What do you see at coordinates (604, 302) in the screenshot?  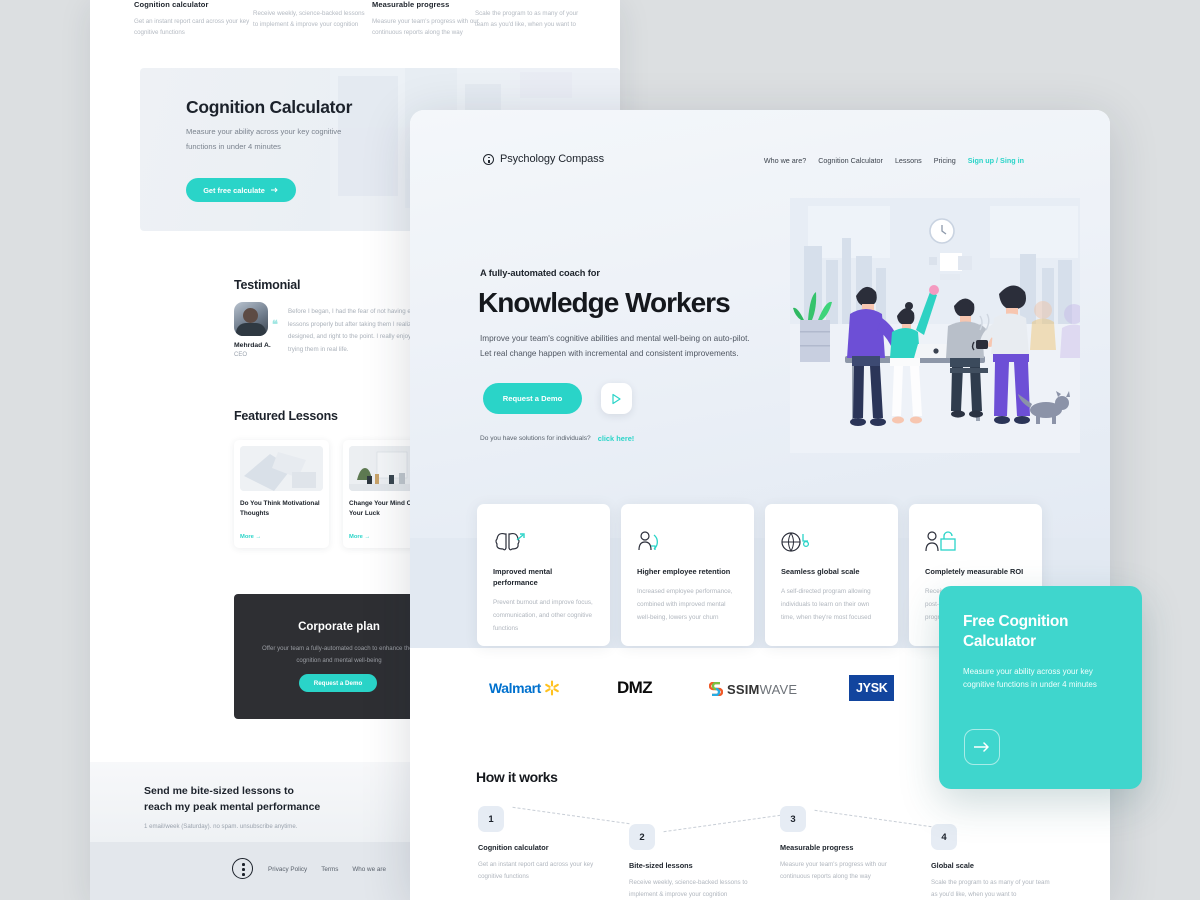 I see `hero-title: Knowledge Workers` at bounding box center [604, 302].